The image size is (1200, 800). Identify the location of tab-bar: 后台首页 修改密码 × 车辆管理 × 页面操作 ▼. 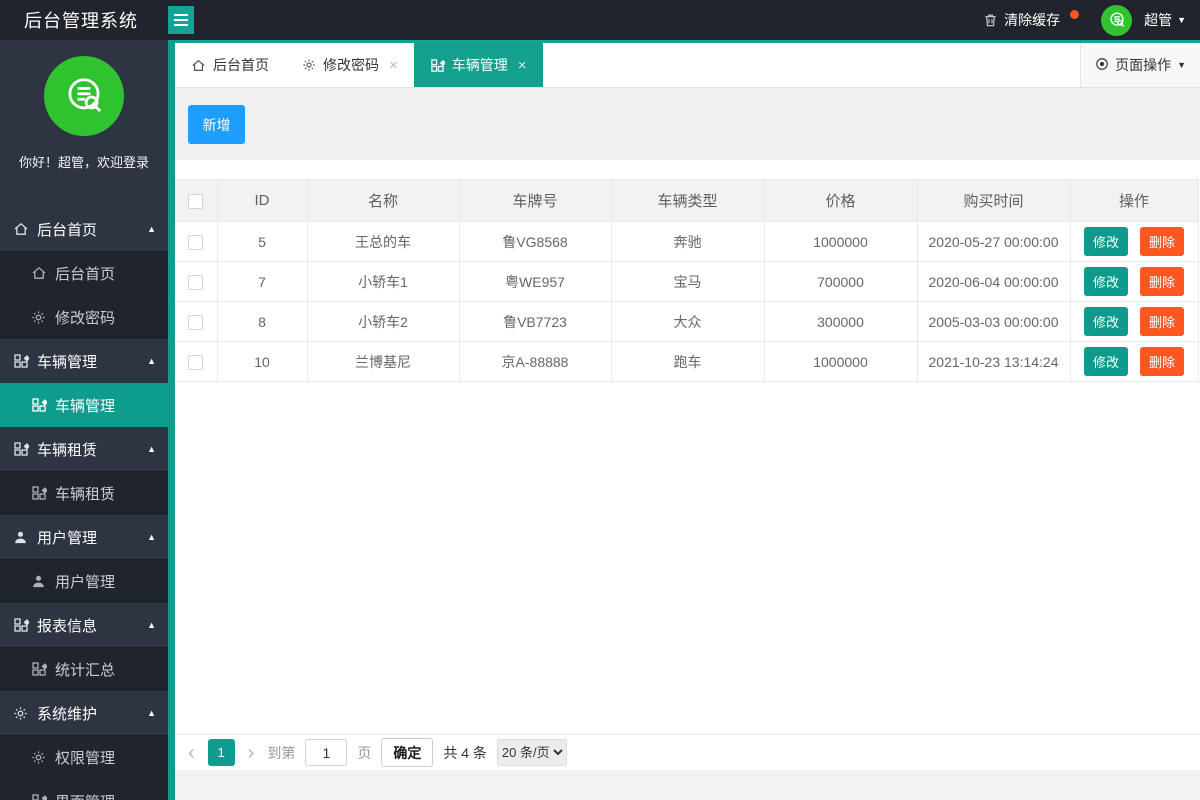
(687, 65).